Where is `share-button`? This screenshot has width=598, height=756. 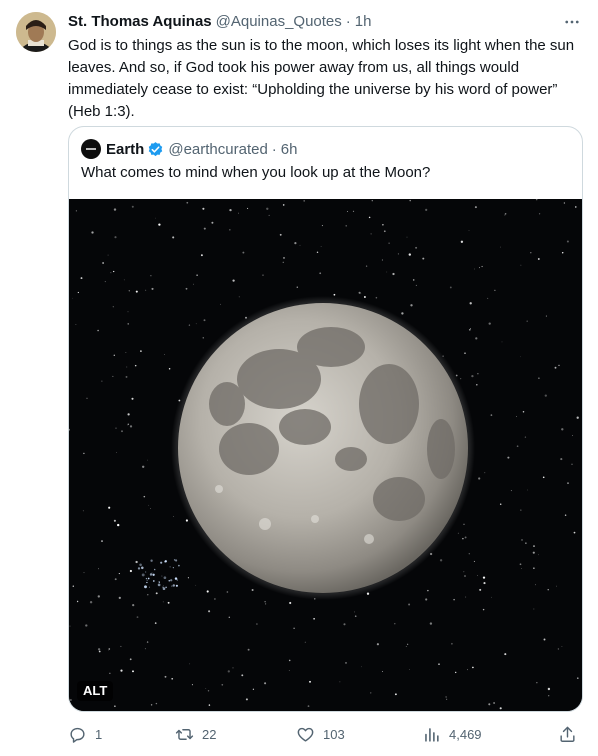
share-button is located at coordinates (567, 734).